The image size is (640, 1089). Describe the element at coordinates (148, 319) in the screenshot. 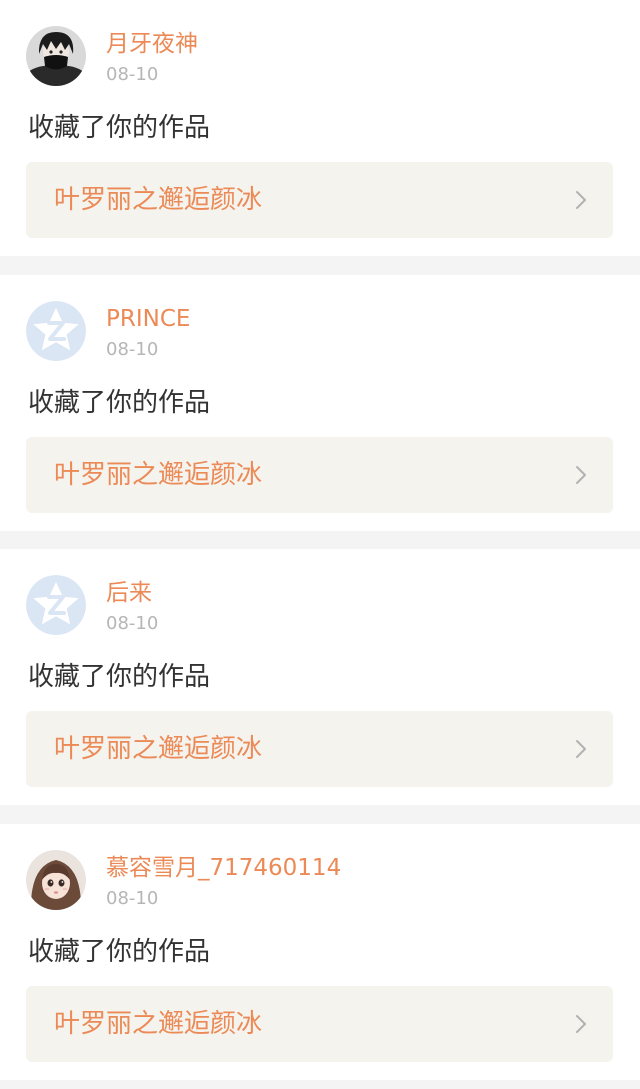

I see `username: PRINCE` at that location.